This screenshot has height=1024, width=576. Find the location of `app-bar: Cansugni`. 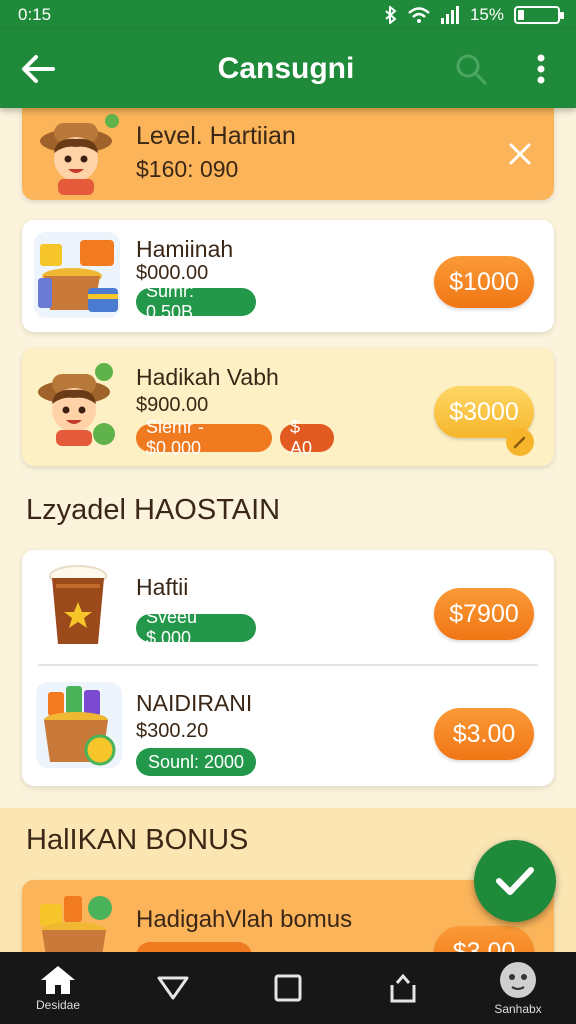

app-bar: Cansugni is located at coordinates (288, 69).